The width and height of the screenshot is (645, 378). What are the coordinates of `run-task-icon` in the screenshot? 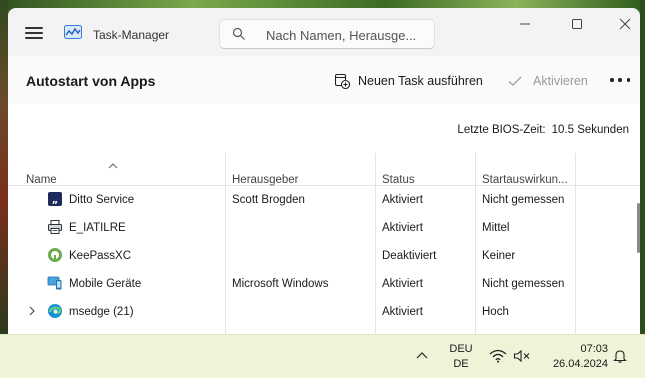 It's located at (342, 81).